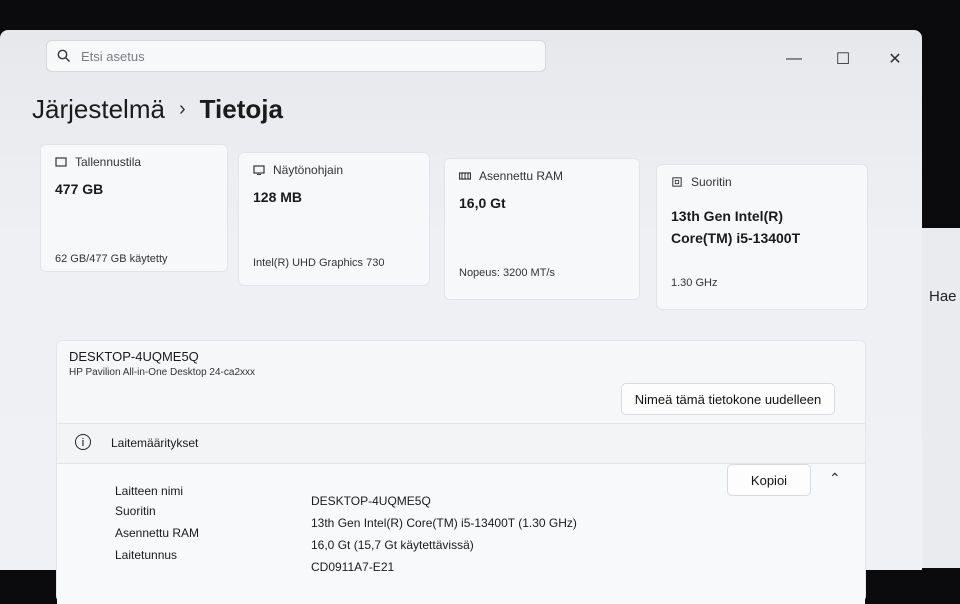 This screenshot has height=604, width=960. Describe the element at coordinates (507, 273) in the screenshot. I see `card-sub: Nopeus: 3200 MT/s` at that location.